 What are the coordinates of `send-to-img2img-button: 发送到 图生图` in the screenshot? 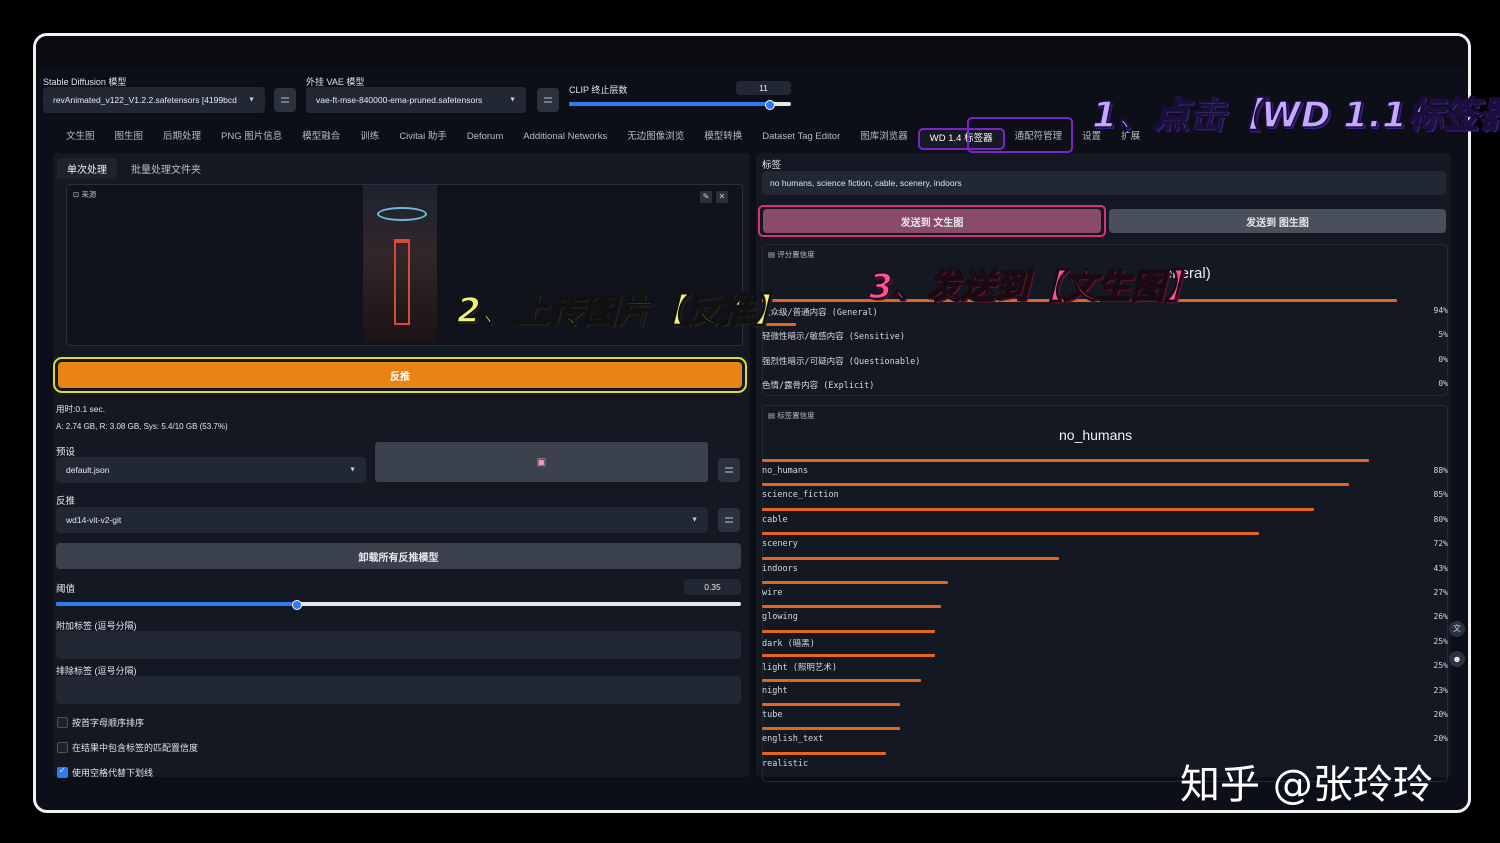 It's located at (1277, 221).